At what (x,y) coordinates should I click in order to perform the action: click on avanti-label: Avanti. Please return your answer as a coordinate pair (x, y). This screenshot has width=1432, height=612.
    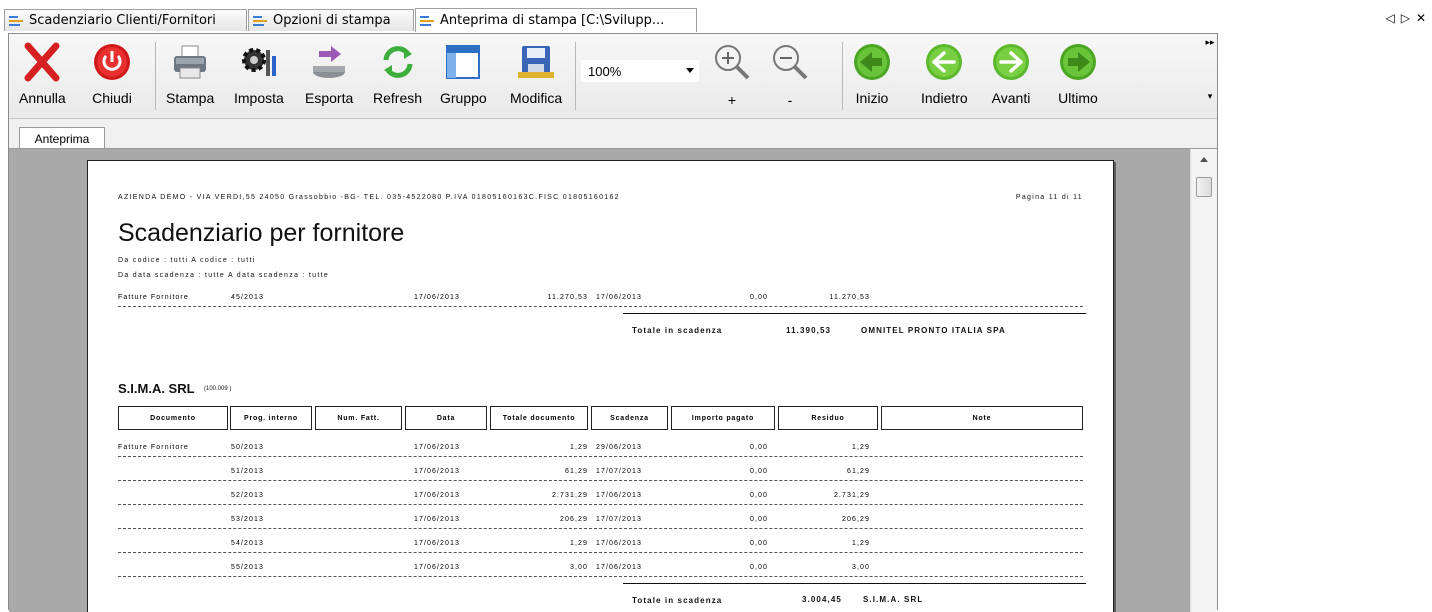
    Looking at the image, I should click on (1011, 98).